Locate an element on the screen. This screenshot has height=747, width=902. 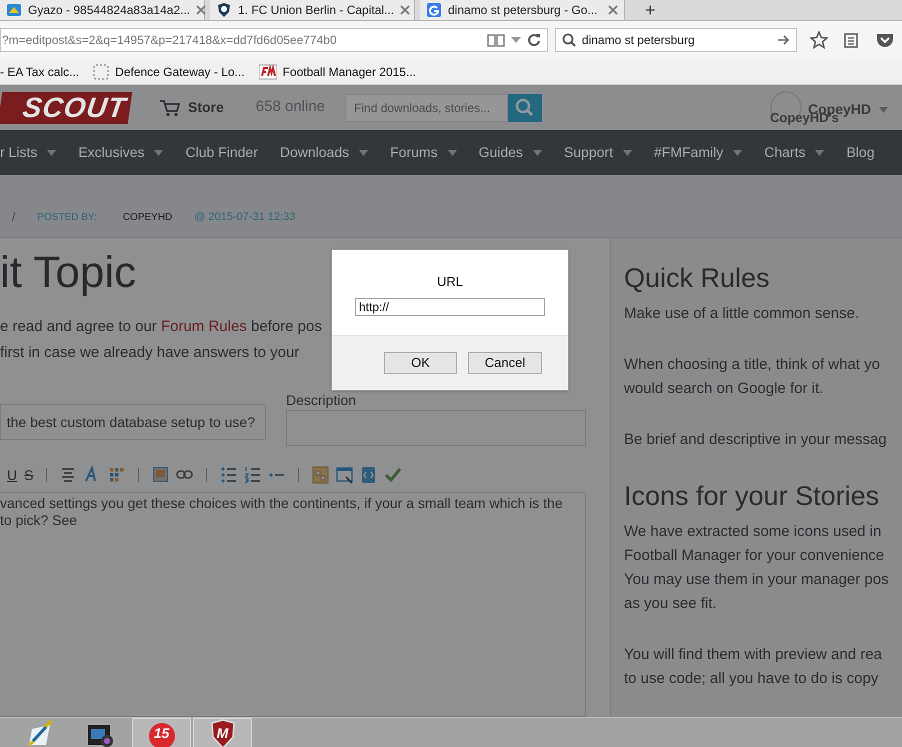
taskbar-button: 15 is located at coordinates (161, 732).